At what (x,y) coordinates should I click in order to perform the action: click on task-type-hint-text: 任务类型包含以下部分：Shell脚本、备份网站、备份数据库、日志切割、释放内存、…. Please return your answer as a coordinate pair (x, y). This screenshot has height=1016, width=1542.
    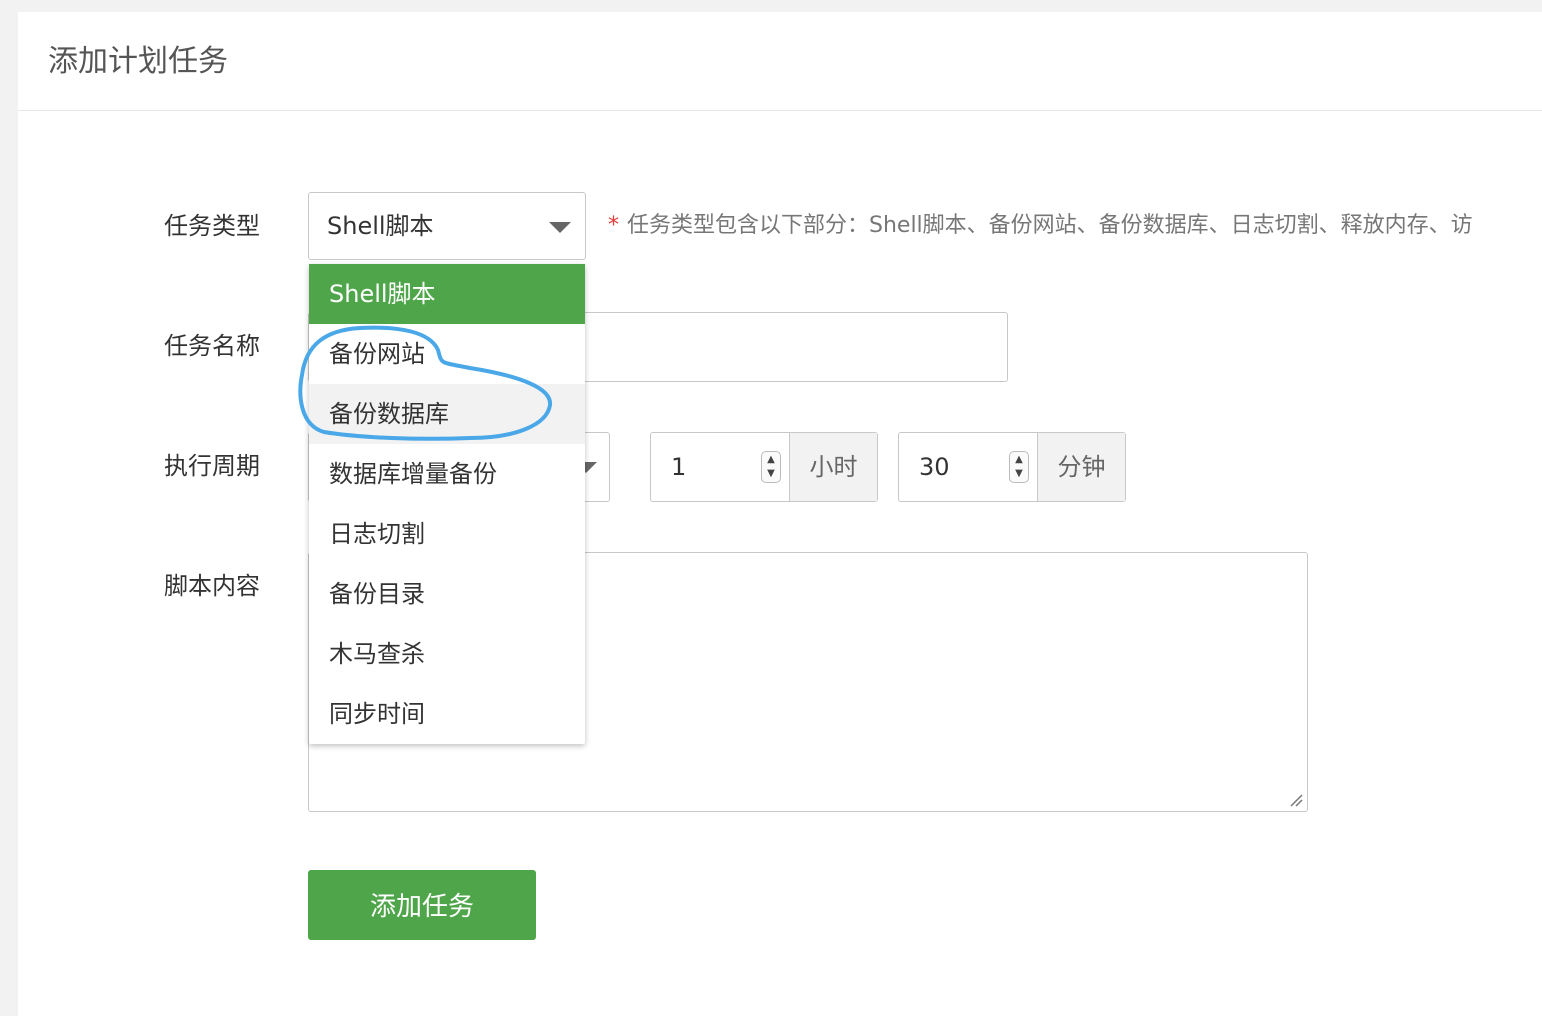
    Looking at the image, I should click on (1050, 225).